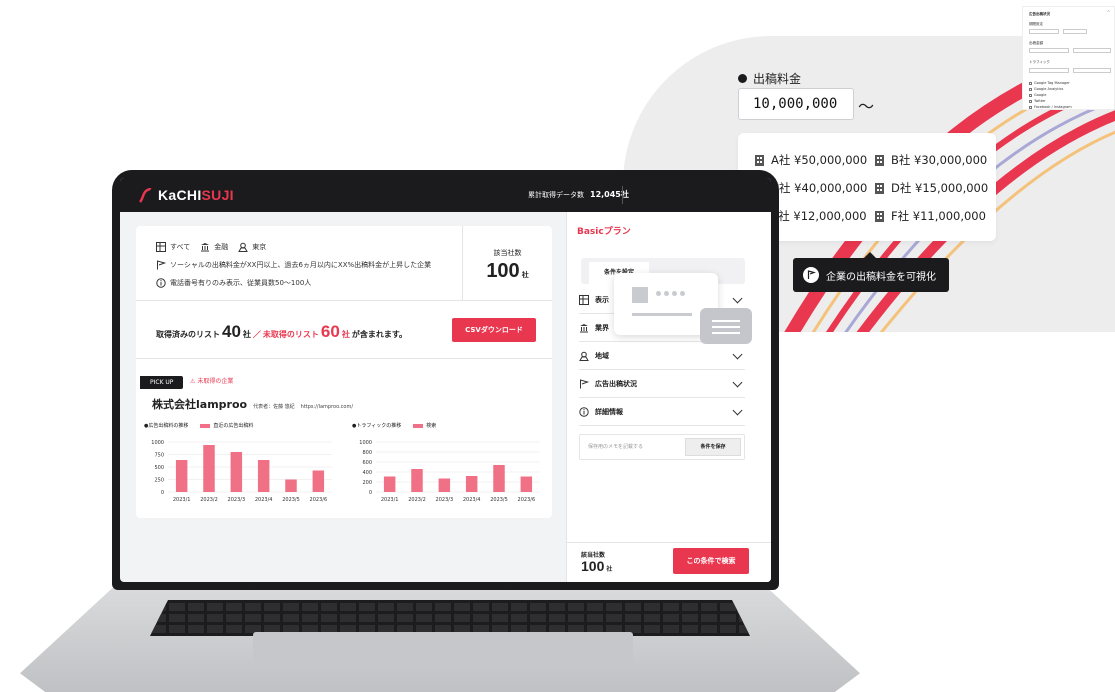 The width and height of the screenshot is (1115, 692). I want to click on company-item: D社 ¥15,000,000, so click(931, 188).